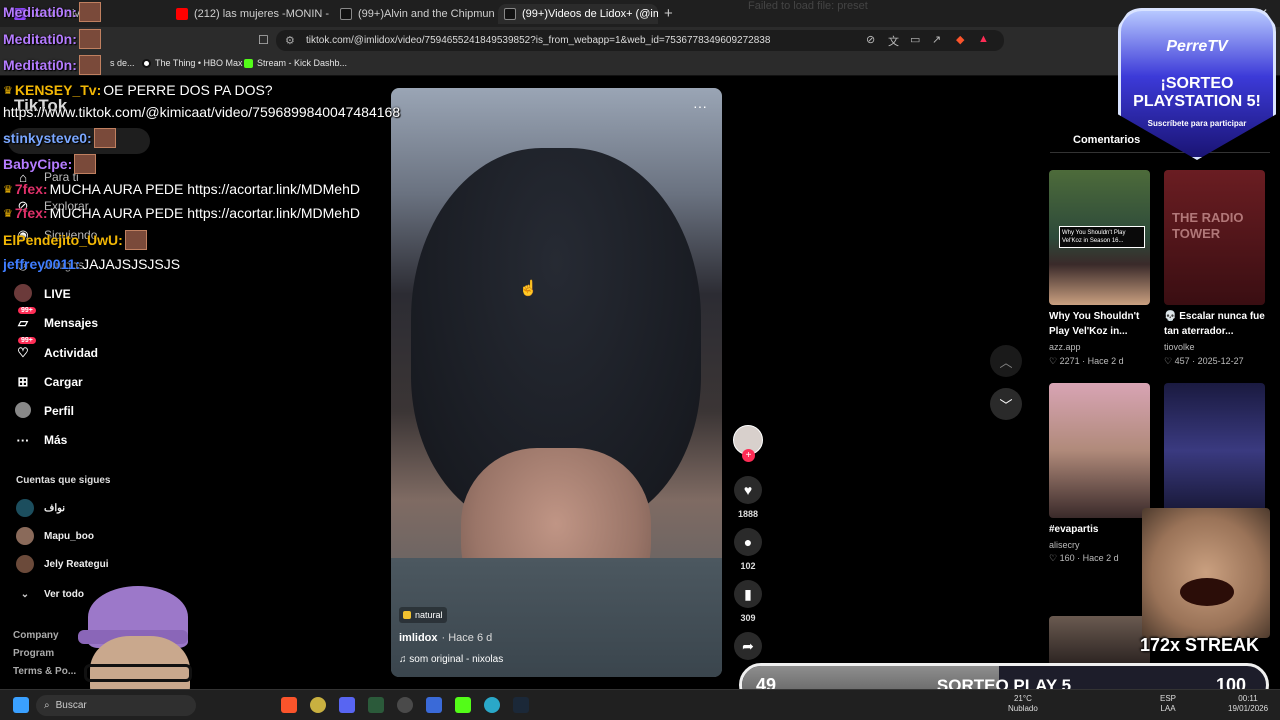 Image resolution: width=1280 pixels, height=720 pixels. Describe the element at coordinates (38, 164) in the screenshot. I see `chat-username: BabyCipe:` at that location.